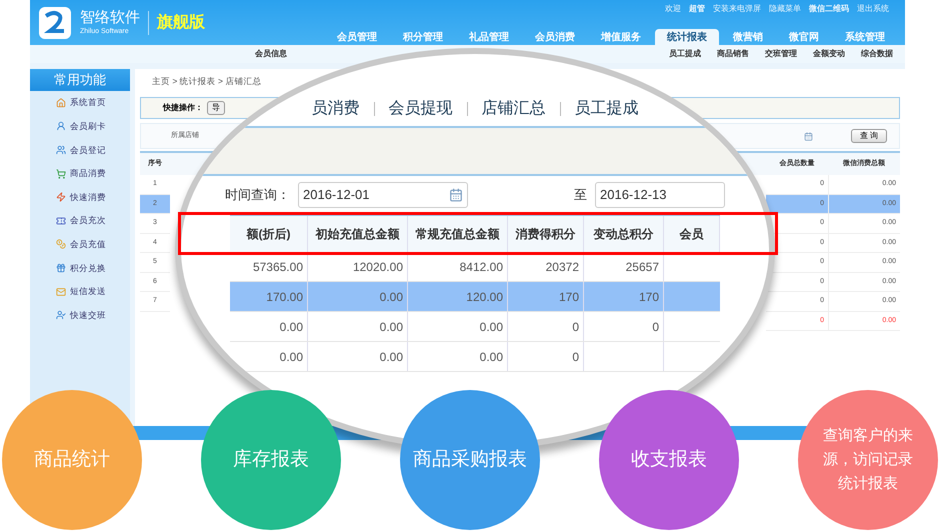 This screenshot has width=940, height=531. I want to click on table-row: 0.00 0.00 0.00 0, so click(475, 357).